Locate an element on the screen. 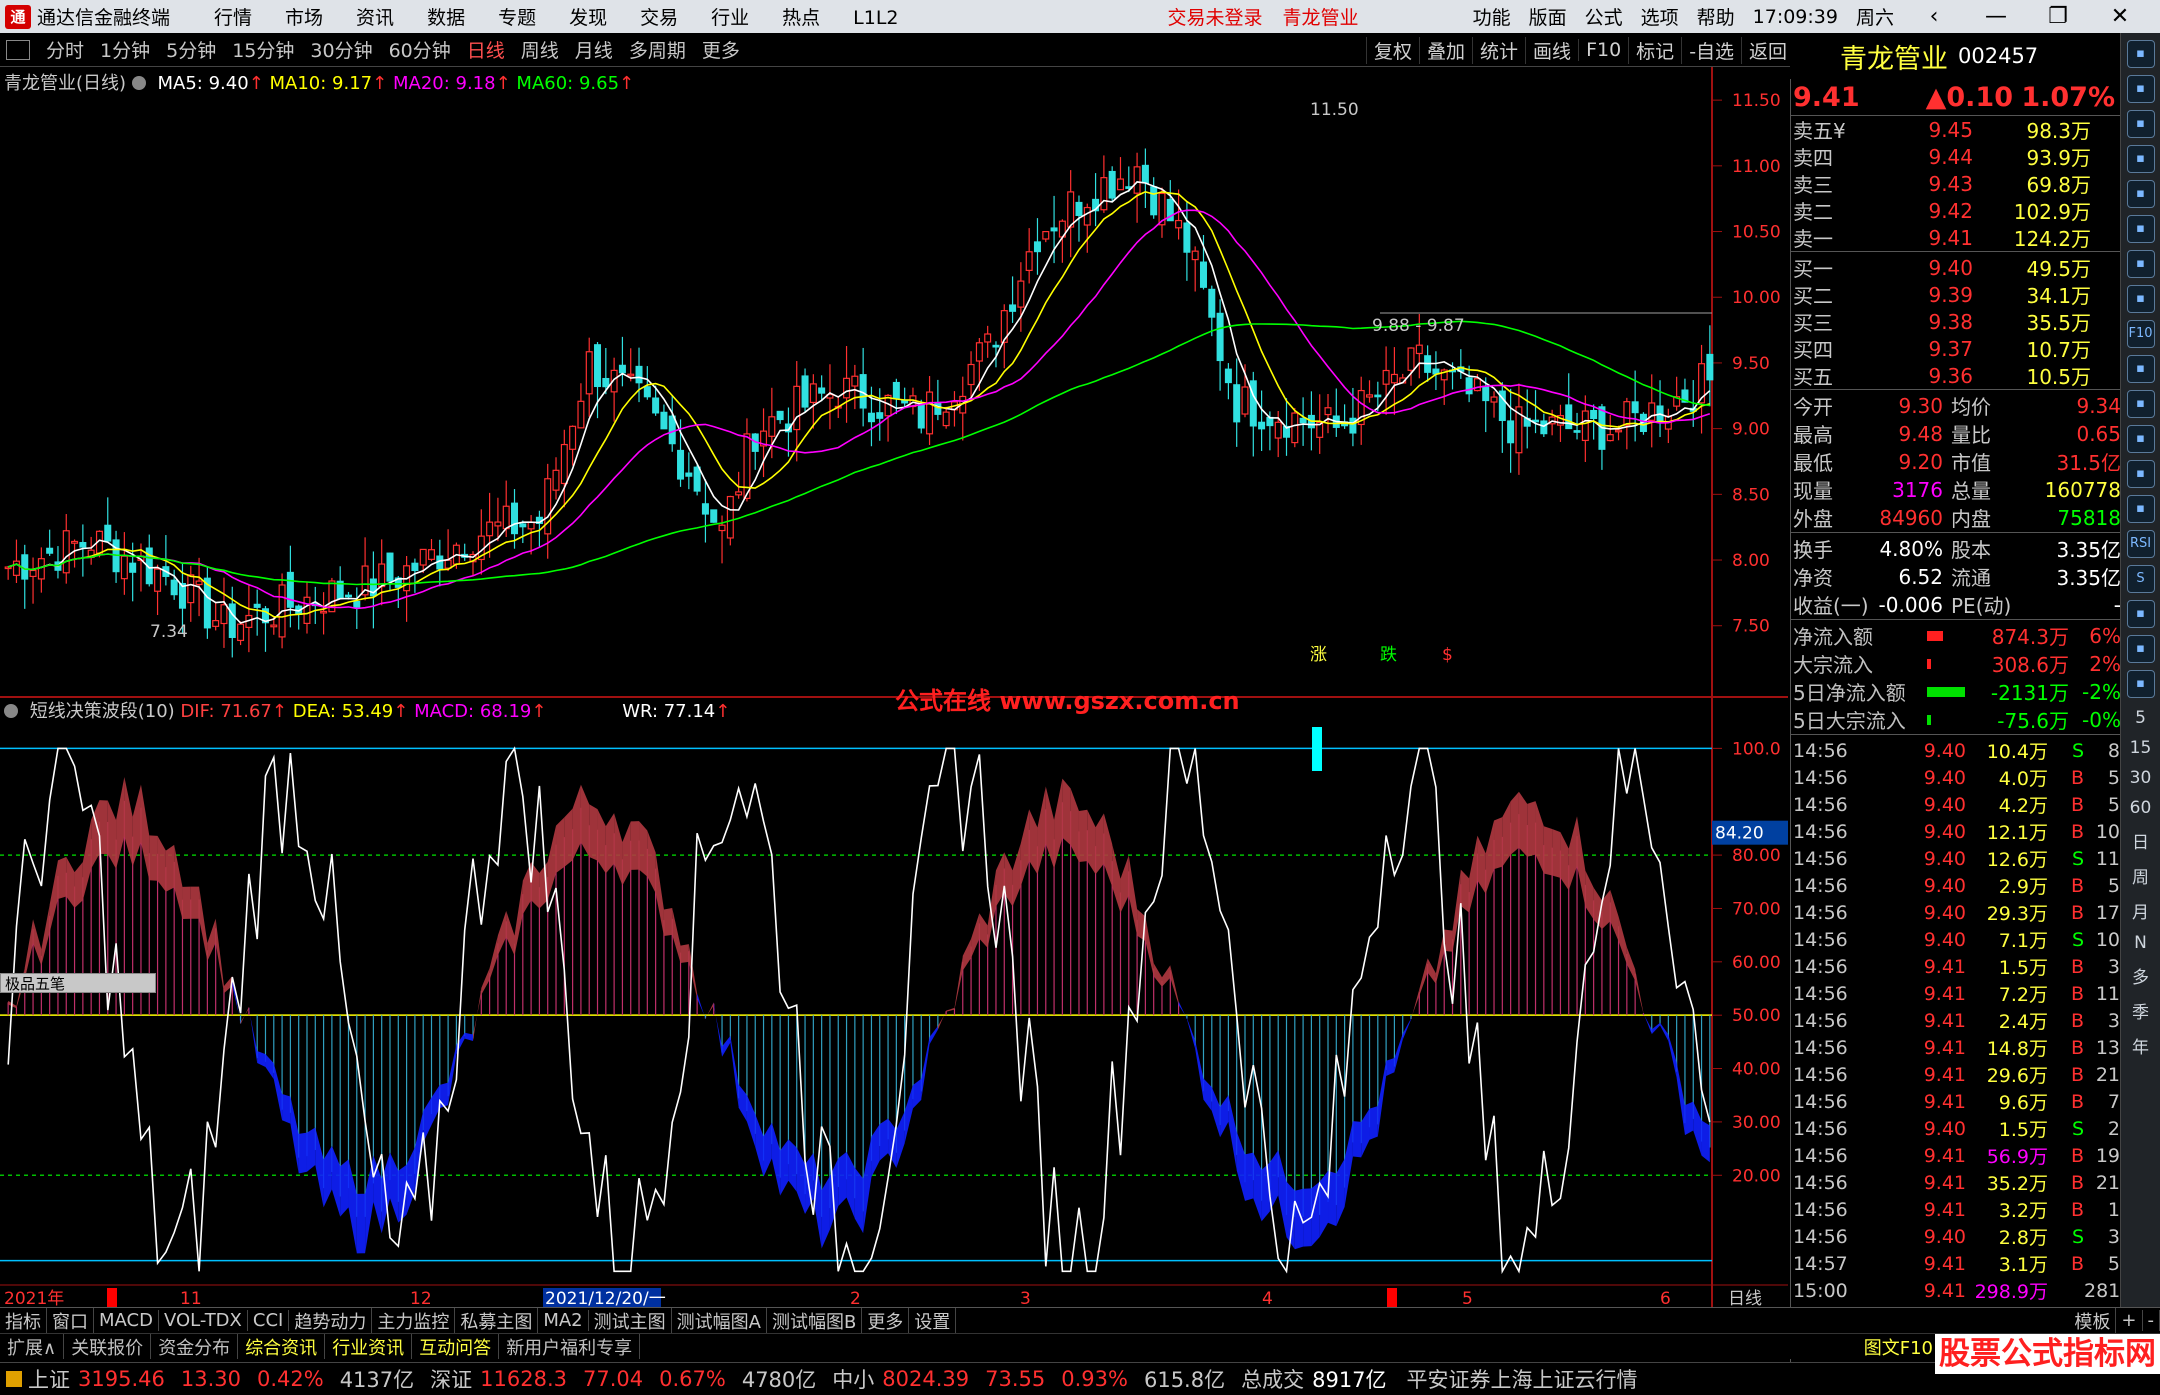  tf-tab-5: 60分钟 is located at coordinates (420, 51).